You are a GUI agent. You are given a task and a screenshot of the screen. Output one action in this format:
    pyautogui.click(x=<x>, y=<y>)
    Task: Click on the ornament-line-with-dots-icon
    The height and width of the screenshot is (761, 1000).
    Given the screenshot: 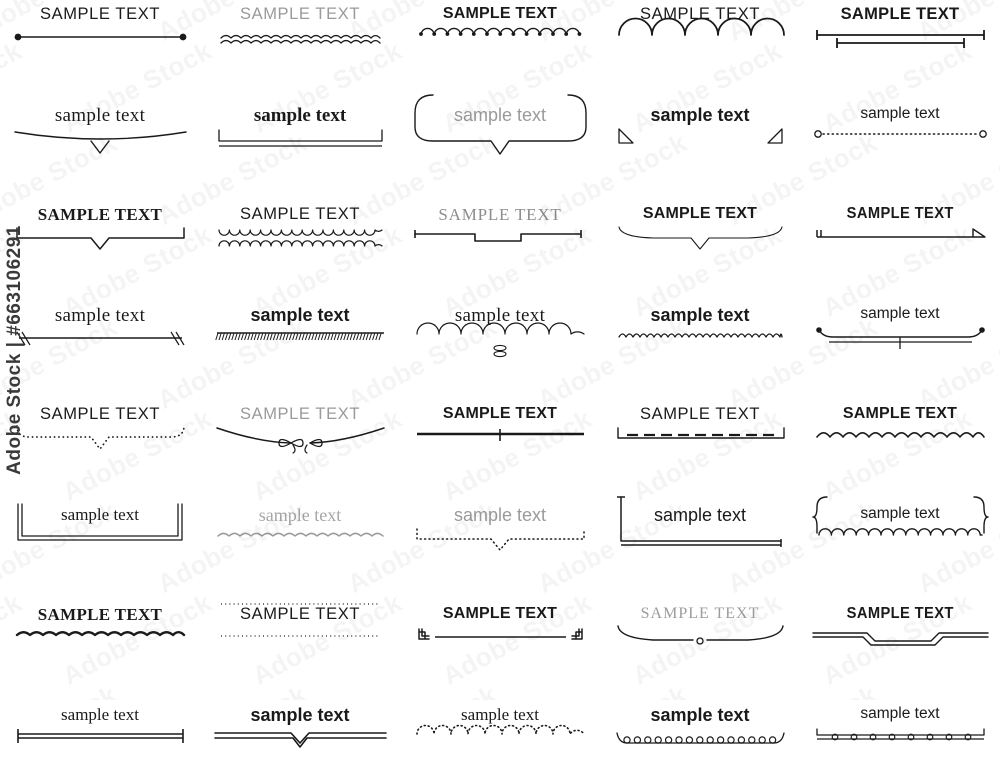 What is the action you would take?
    pyautogui.click(x=100, y=43)
    